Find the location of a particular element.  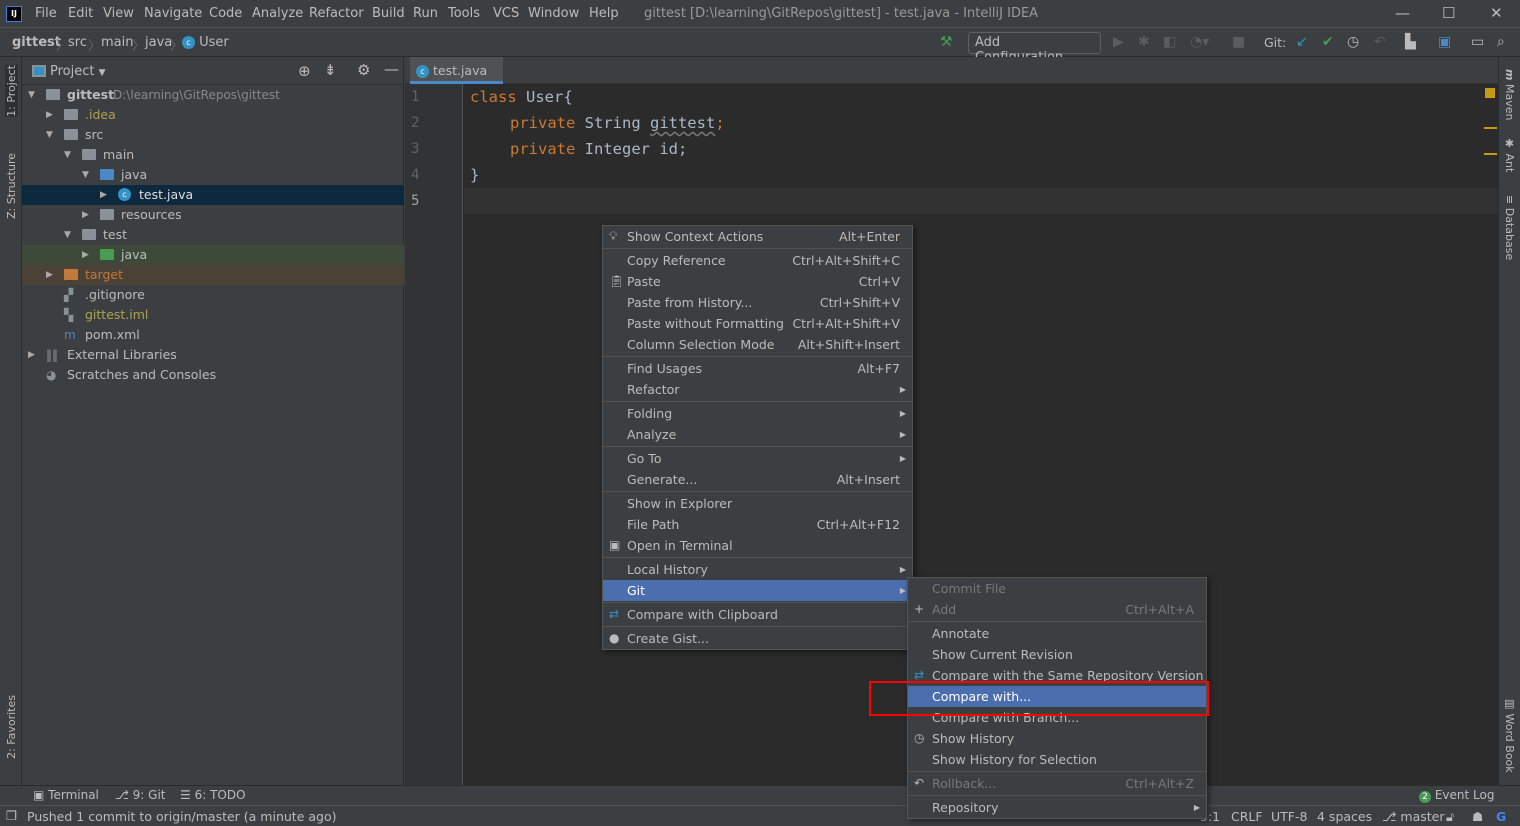

tree-item: ▶ target is located at coordinates (213, 275).